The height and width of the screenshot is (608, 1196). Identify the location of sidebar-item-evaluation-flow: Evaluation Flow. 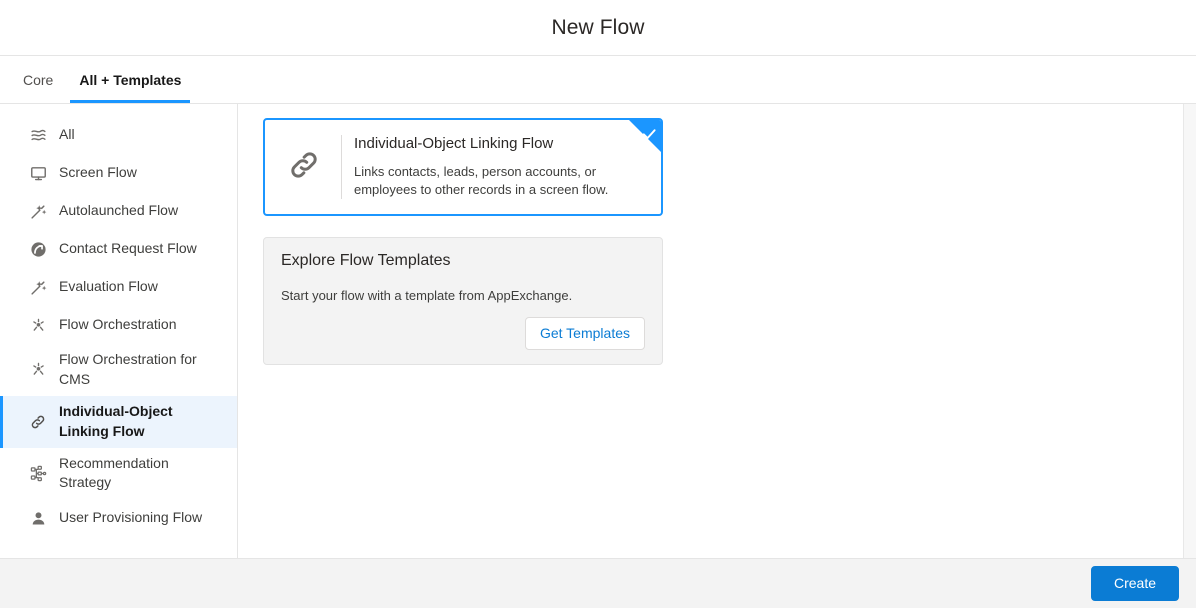
(118, 287).